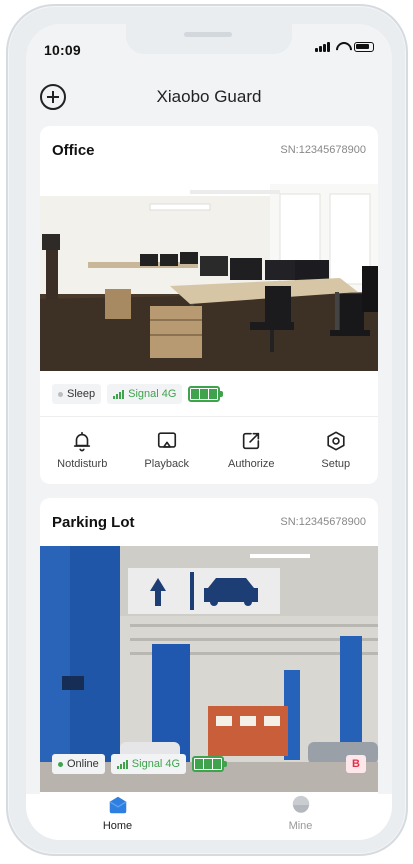  What do you see at coordinates (300, 804) in the screenshot?
I see `profile-icon` at bounding box center [300, 804].